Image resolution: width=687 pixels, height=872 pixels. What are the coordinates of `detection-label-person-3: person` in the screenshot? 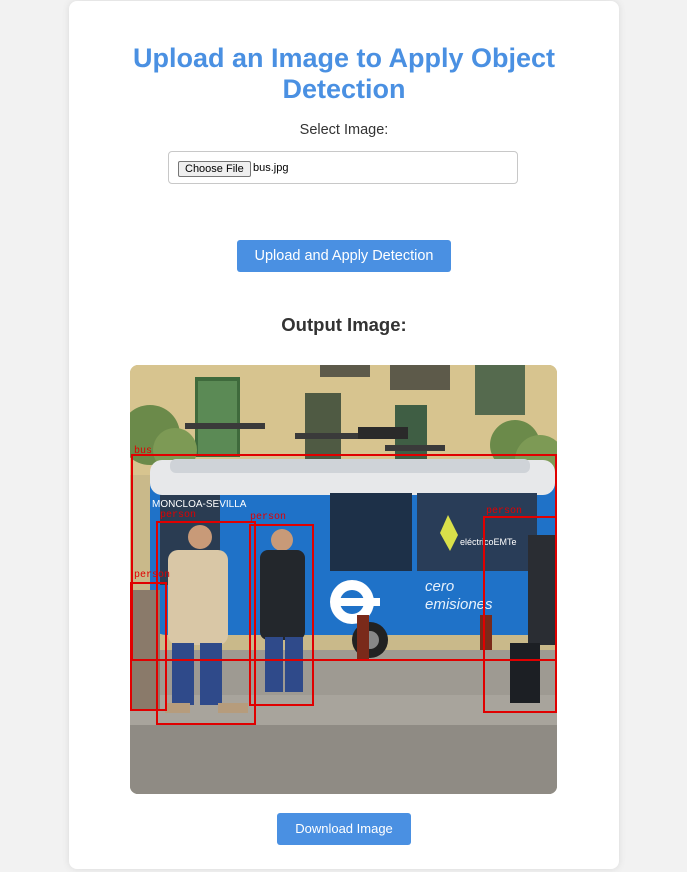 It's located at (152, 575).